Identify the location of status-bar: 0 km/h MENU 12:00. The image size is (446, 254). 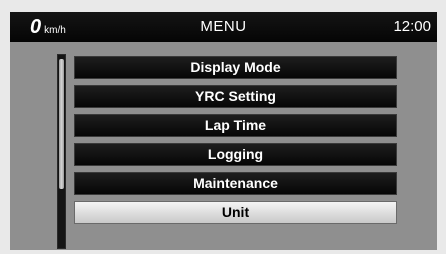
(223, 27).